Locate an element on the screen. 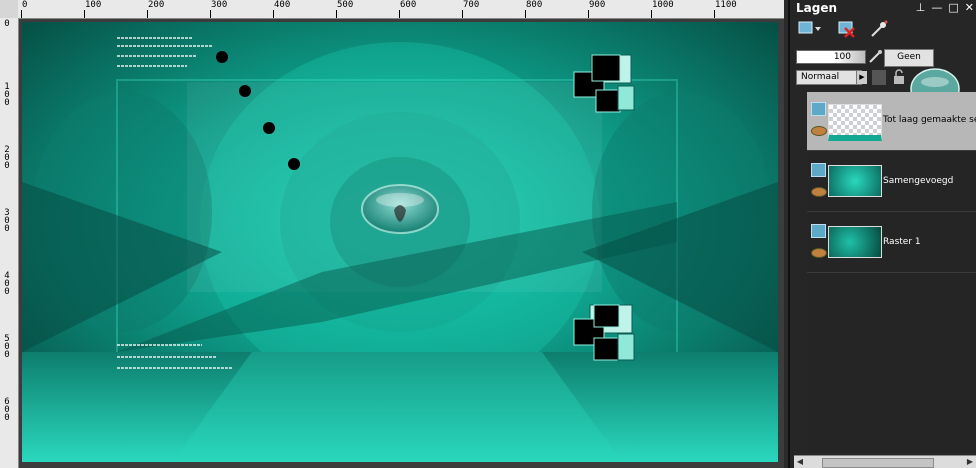  panel-title: Lagen is located at coordinates (817, 8).